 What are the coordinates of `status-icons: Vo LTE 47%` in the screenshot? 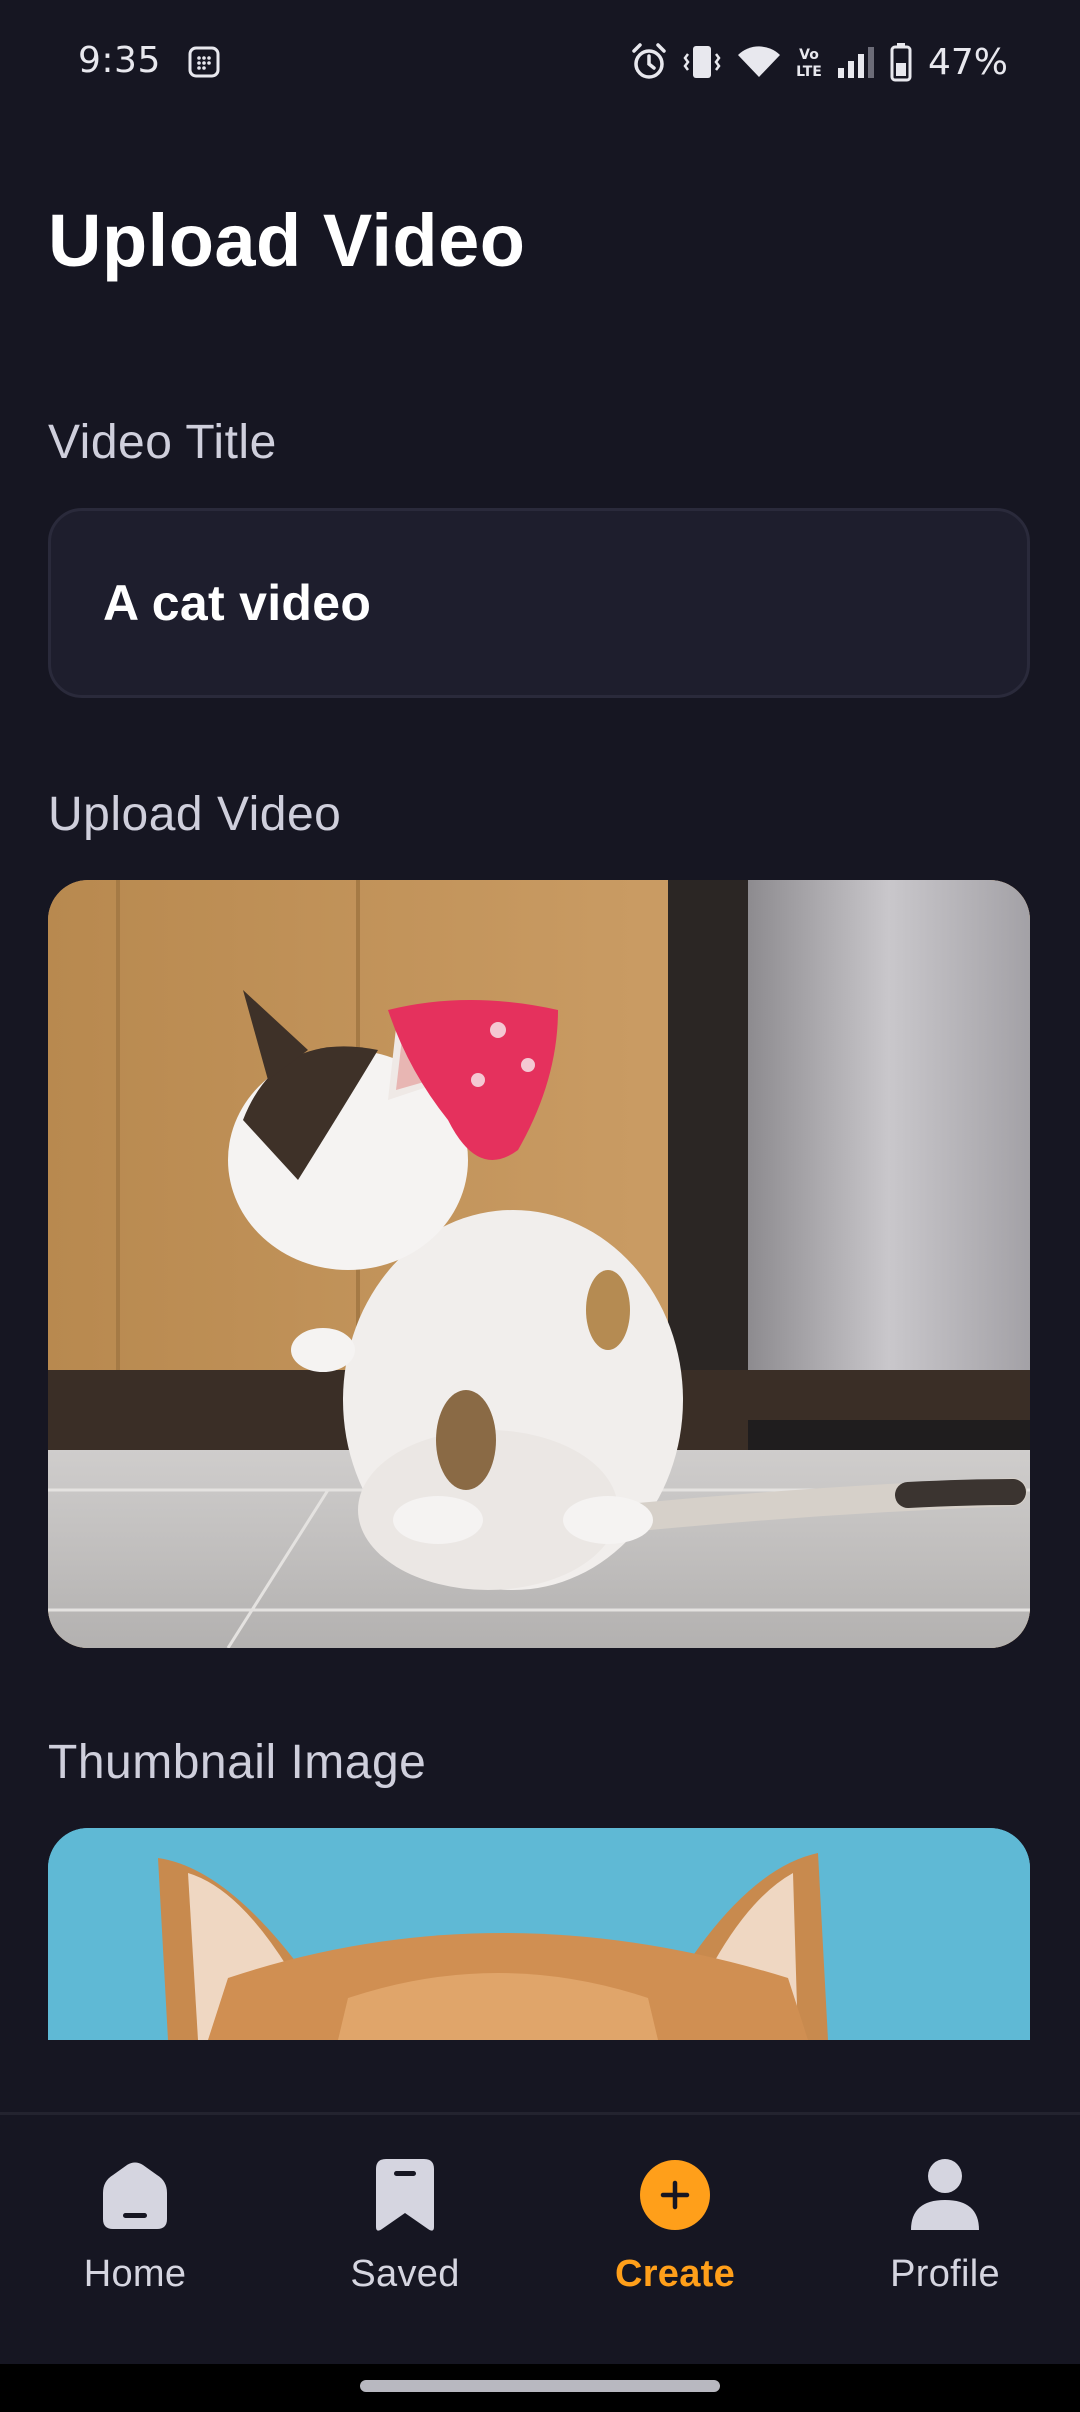 It's located at (819, 62).